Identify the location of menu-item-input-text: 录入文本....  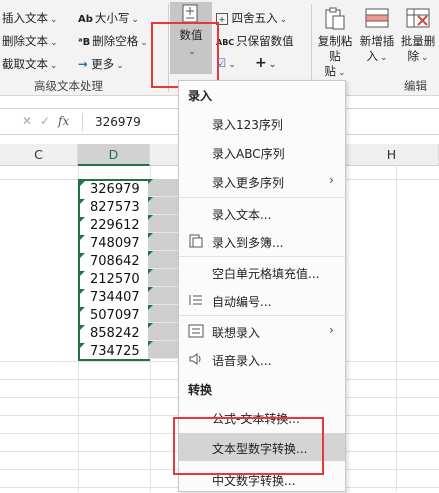
(262, 213).